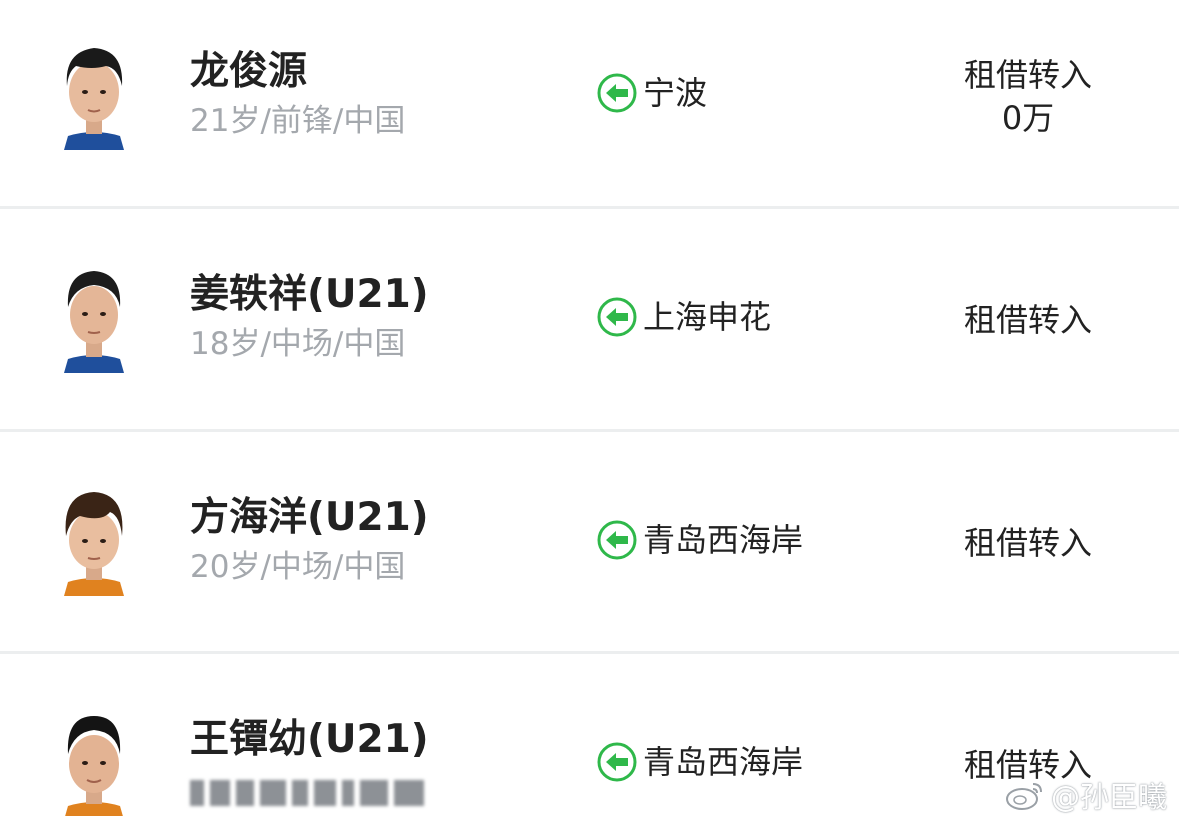 Image resolution: width=1179 pixels, height=816 pixels. What do you see at coordinates (309, 294) in the screenshot?
I see `player-name: 姜轶祥(U21)` at bounding box center [309, 294].